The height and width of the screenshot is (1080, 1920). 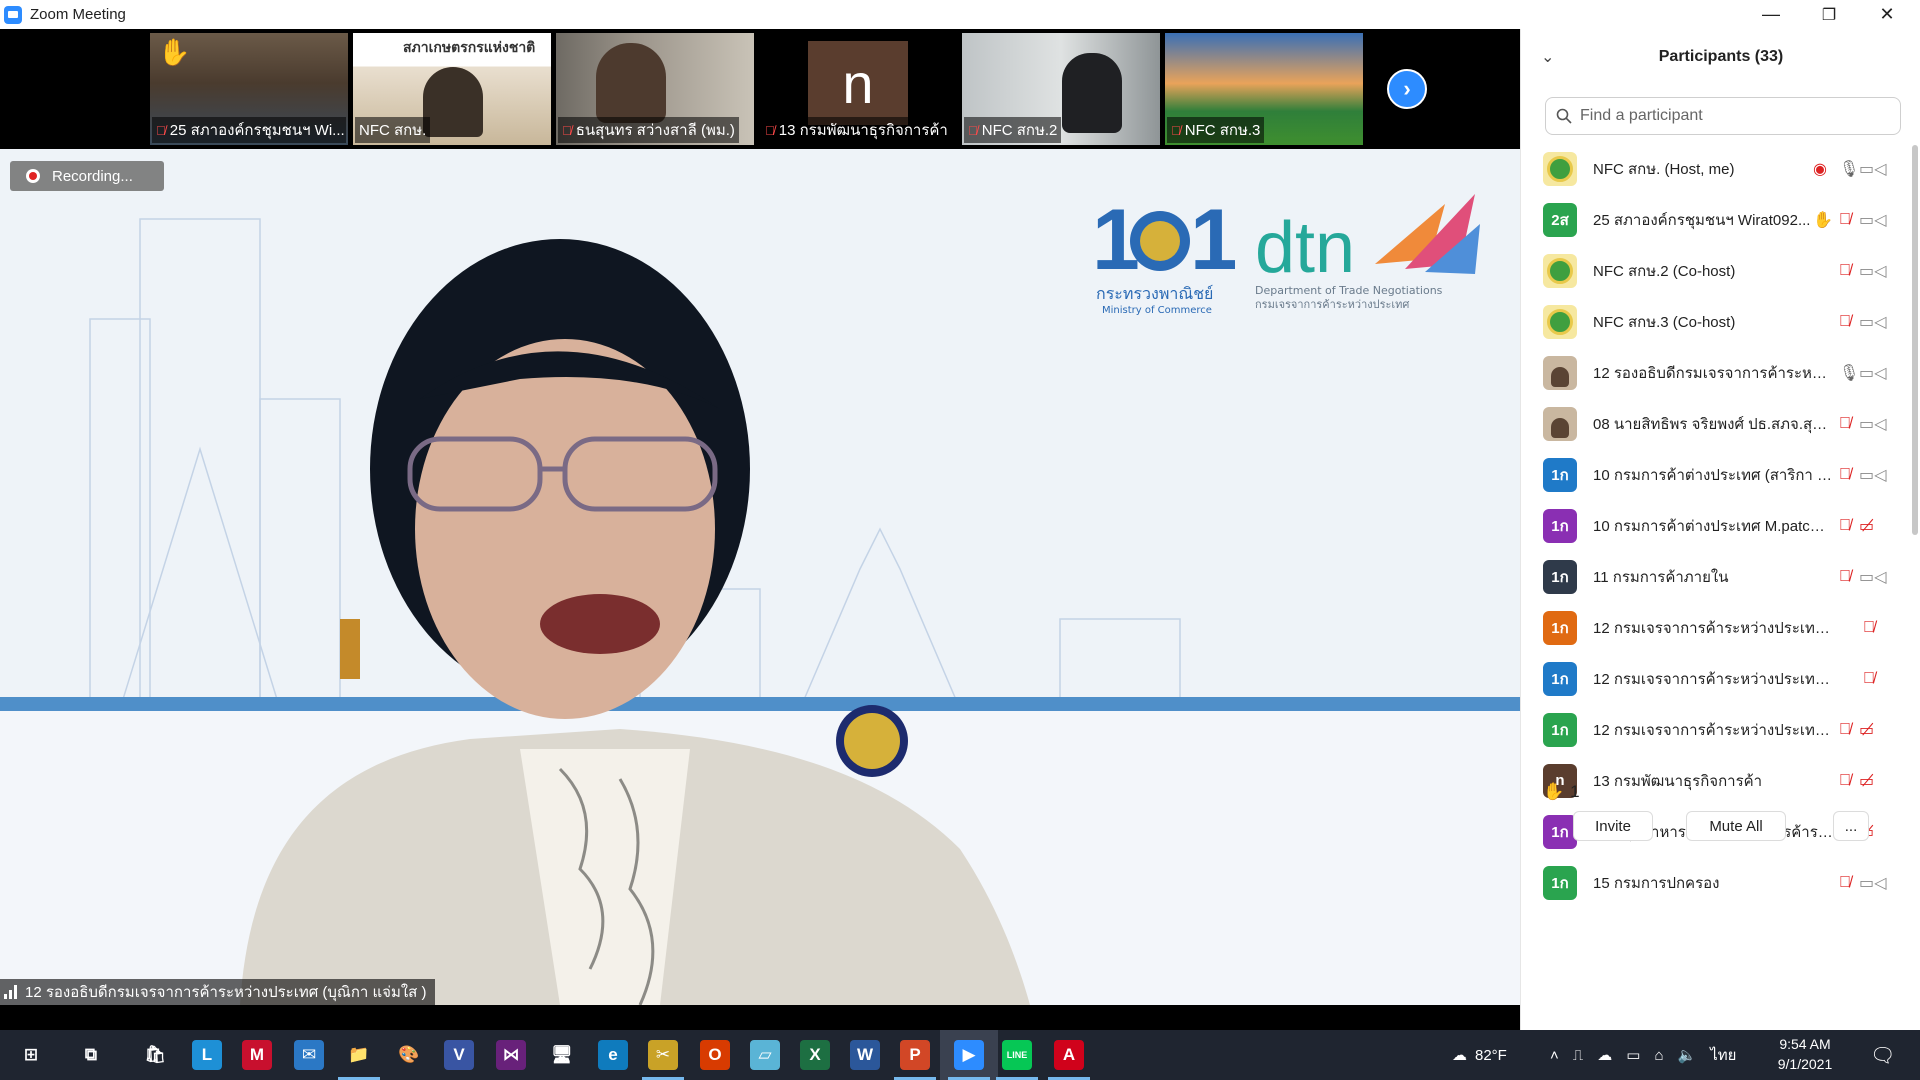 I want to click on participant-row: 1ก 10 กรมการค้าต่างประเทศ M.patcharin 🎙̸ ▭̸, so click(x=1716, y=525).